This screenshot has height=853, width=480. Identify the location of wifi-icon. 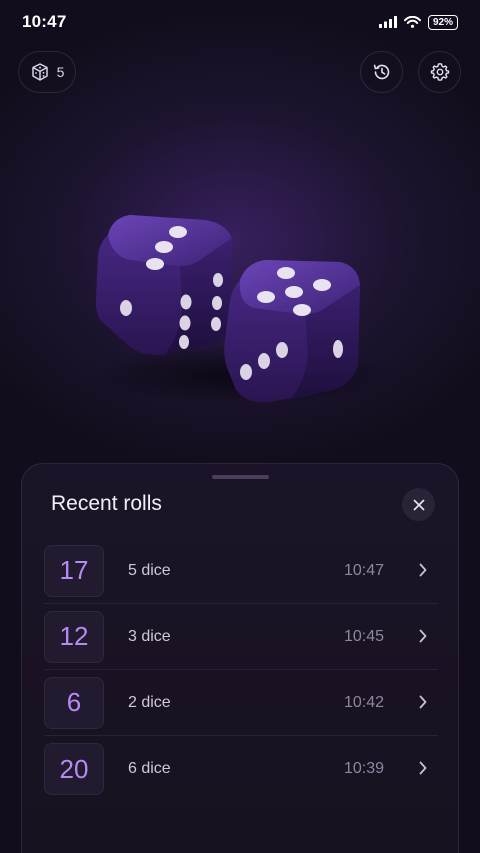
(412, 22).